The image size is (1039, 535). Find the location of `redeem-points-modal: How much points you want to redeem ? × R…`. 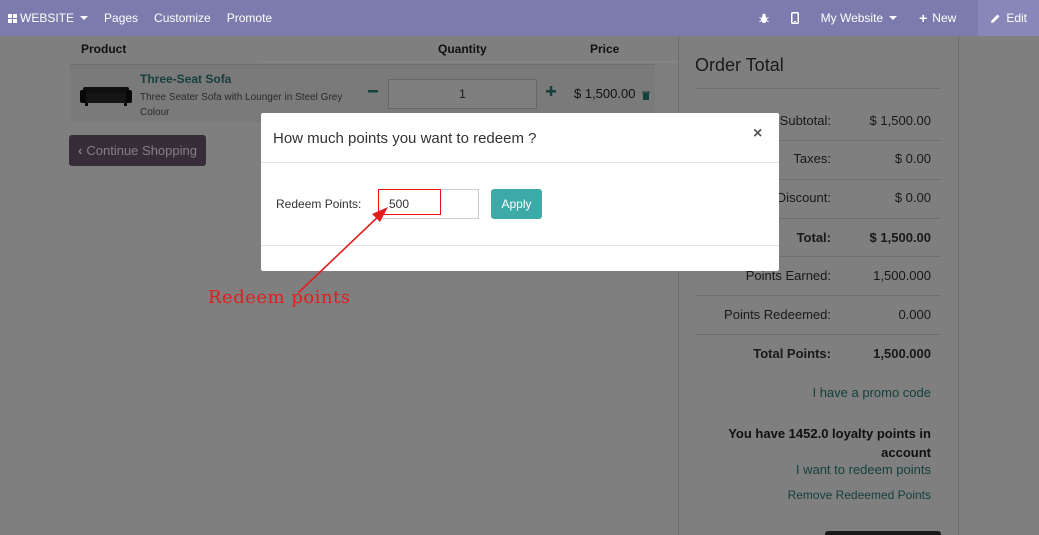

redeem-points-modal: How much points you want to redeem ? × R… is located at coordinates (520, 192).